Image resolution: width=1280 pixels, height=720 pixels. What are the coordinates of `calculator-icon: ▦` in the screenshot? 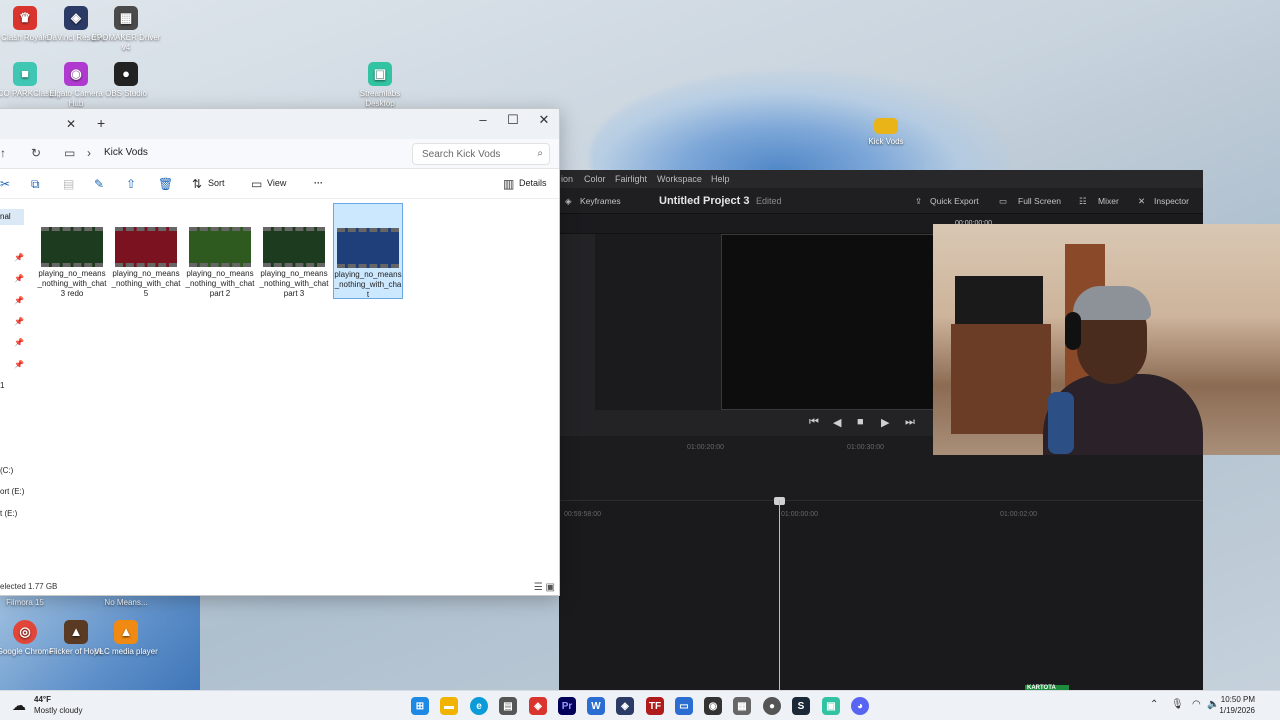 It's located at (742, 706).